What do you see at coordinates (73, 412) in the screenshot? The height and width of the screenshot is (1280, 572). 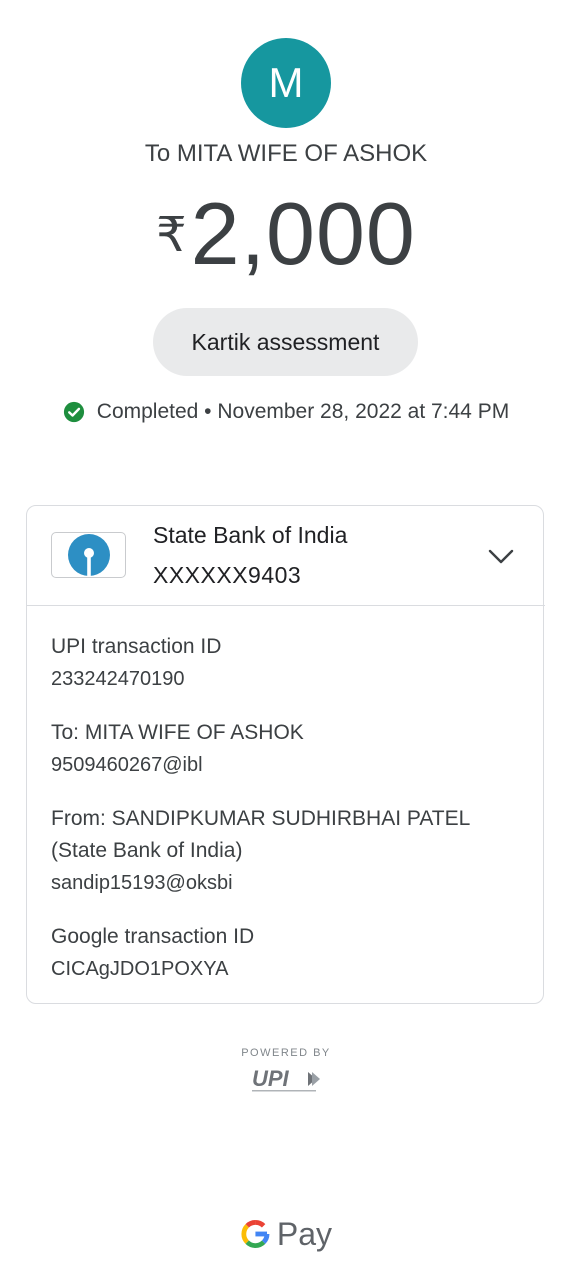 I see `check-circle-icon` at bounding box center [73, 412].